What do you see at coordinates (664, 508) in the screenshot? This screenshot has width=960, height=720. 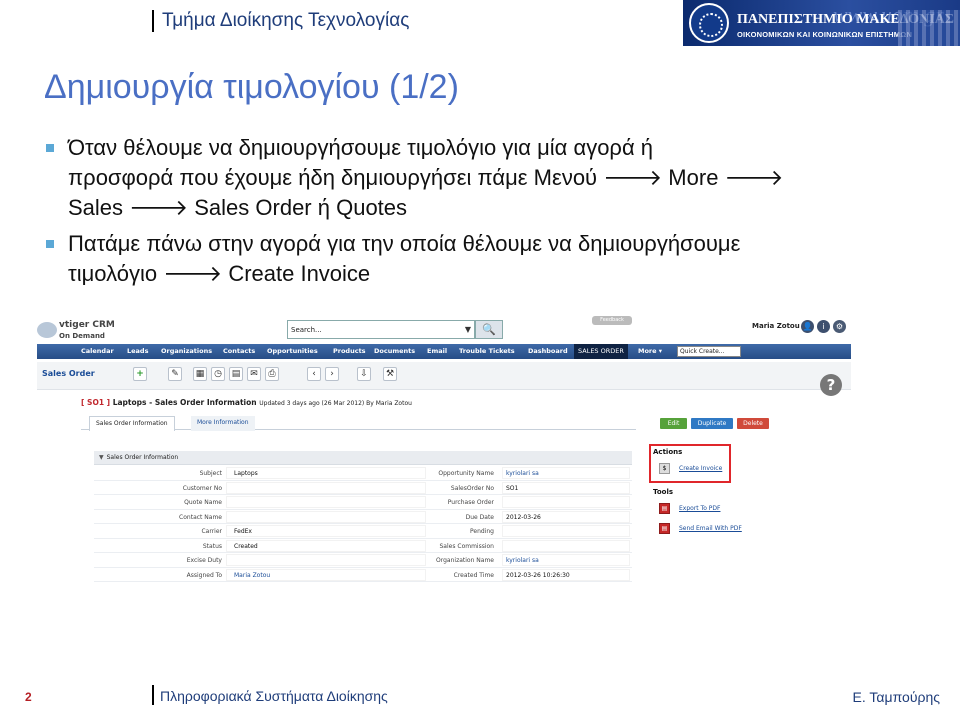 I see `pdf-icon: ▤` at bounding box center [664, 508].